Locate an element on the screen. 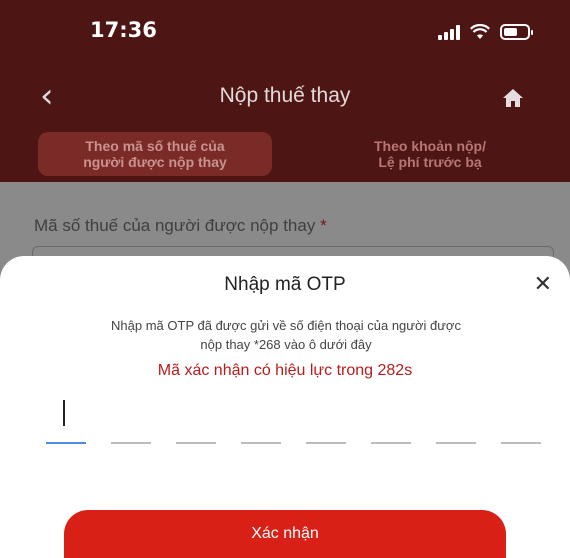 This screenshot has height=558, width=570. taxcode-field-label: Mã số thuế của người được nộp thay * is located at coordinates (180, 225).